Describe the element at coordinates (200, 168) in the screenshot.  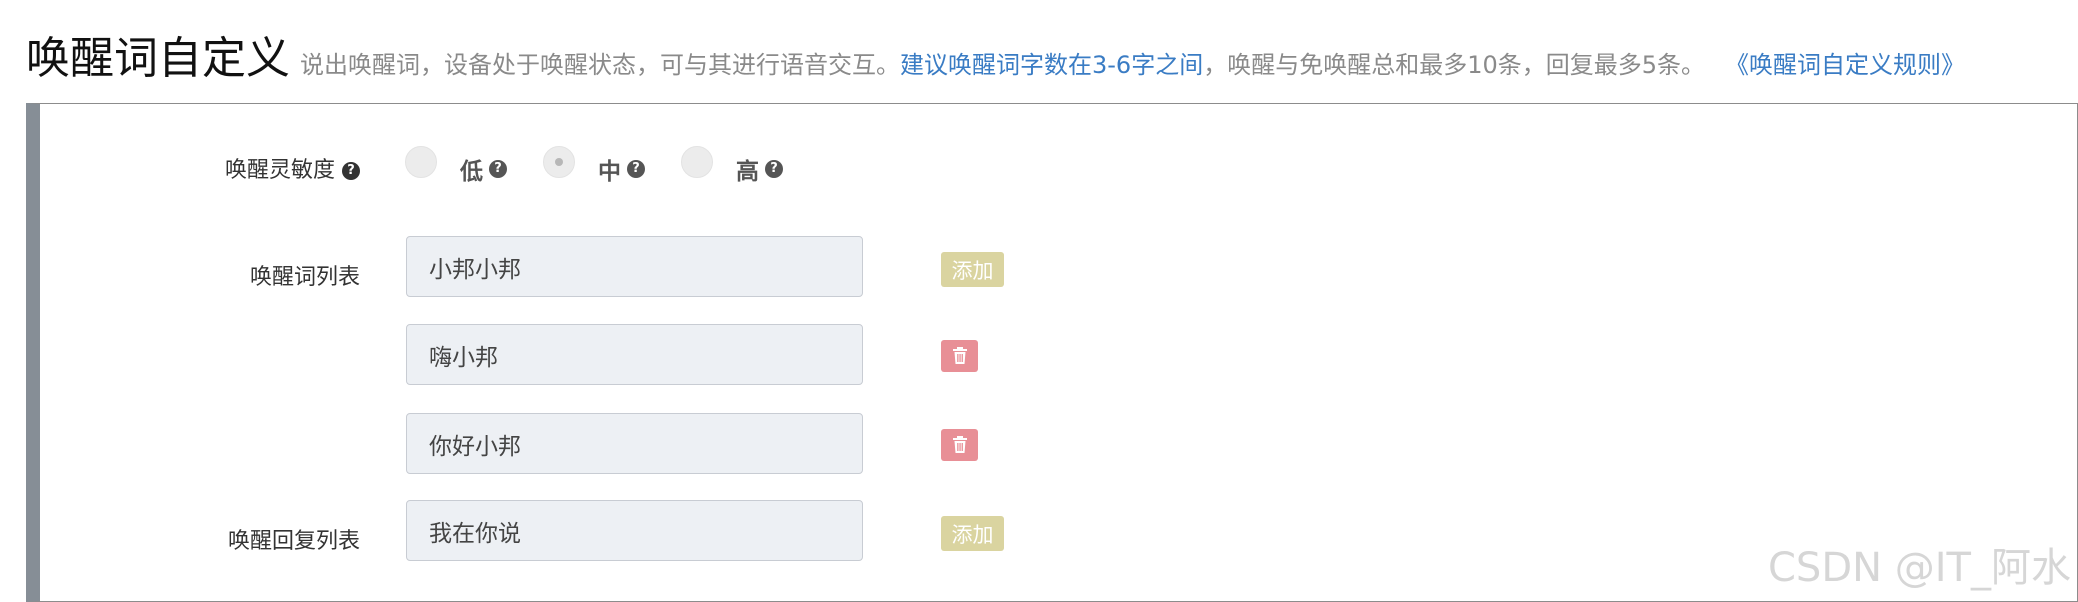
I see `sensitivity-row-label: 唤醒灵敏度 ?` at that location.